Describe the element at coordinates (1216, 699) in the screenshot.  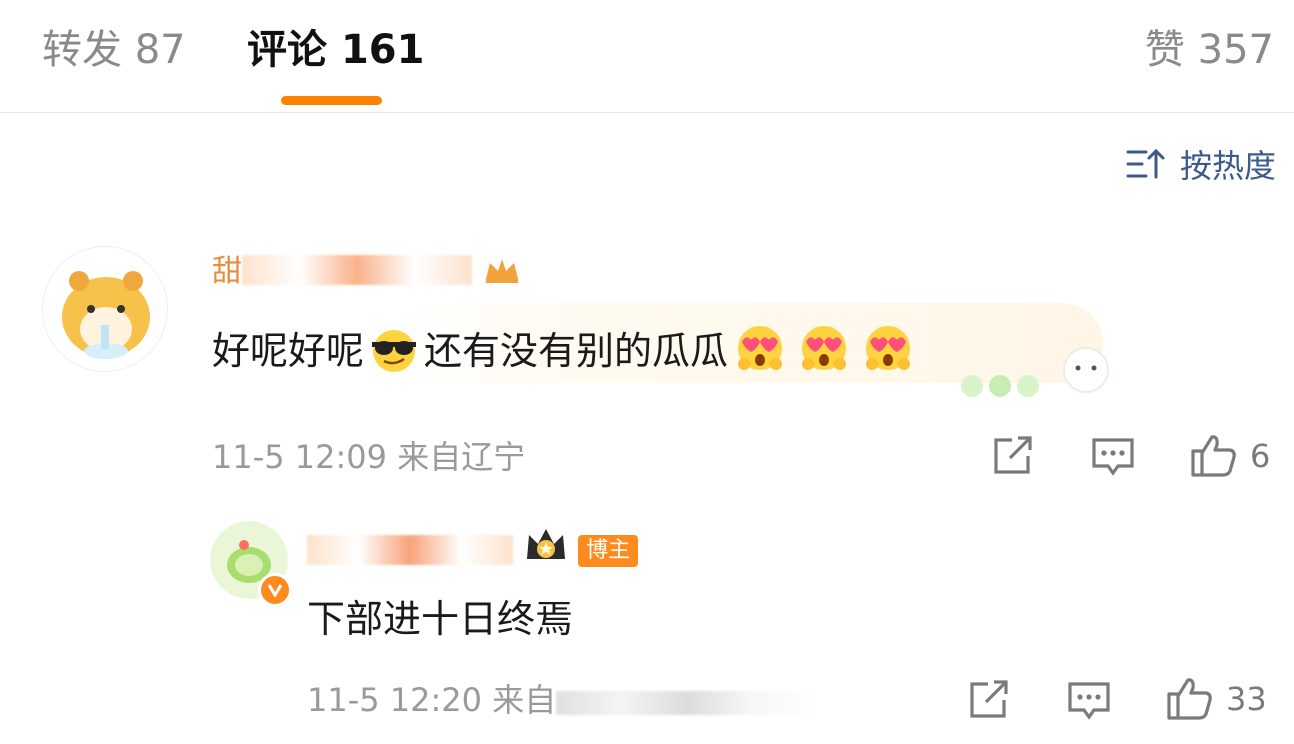
I see `like-button: 33` at that location.